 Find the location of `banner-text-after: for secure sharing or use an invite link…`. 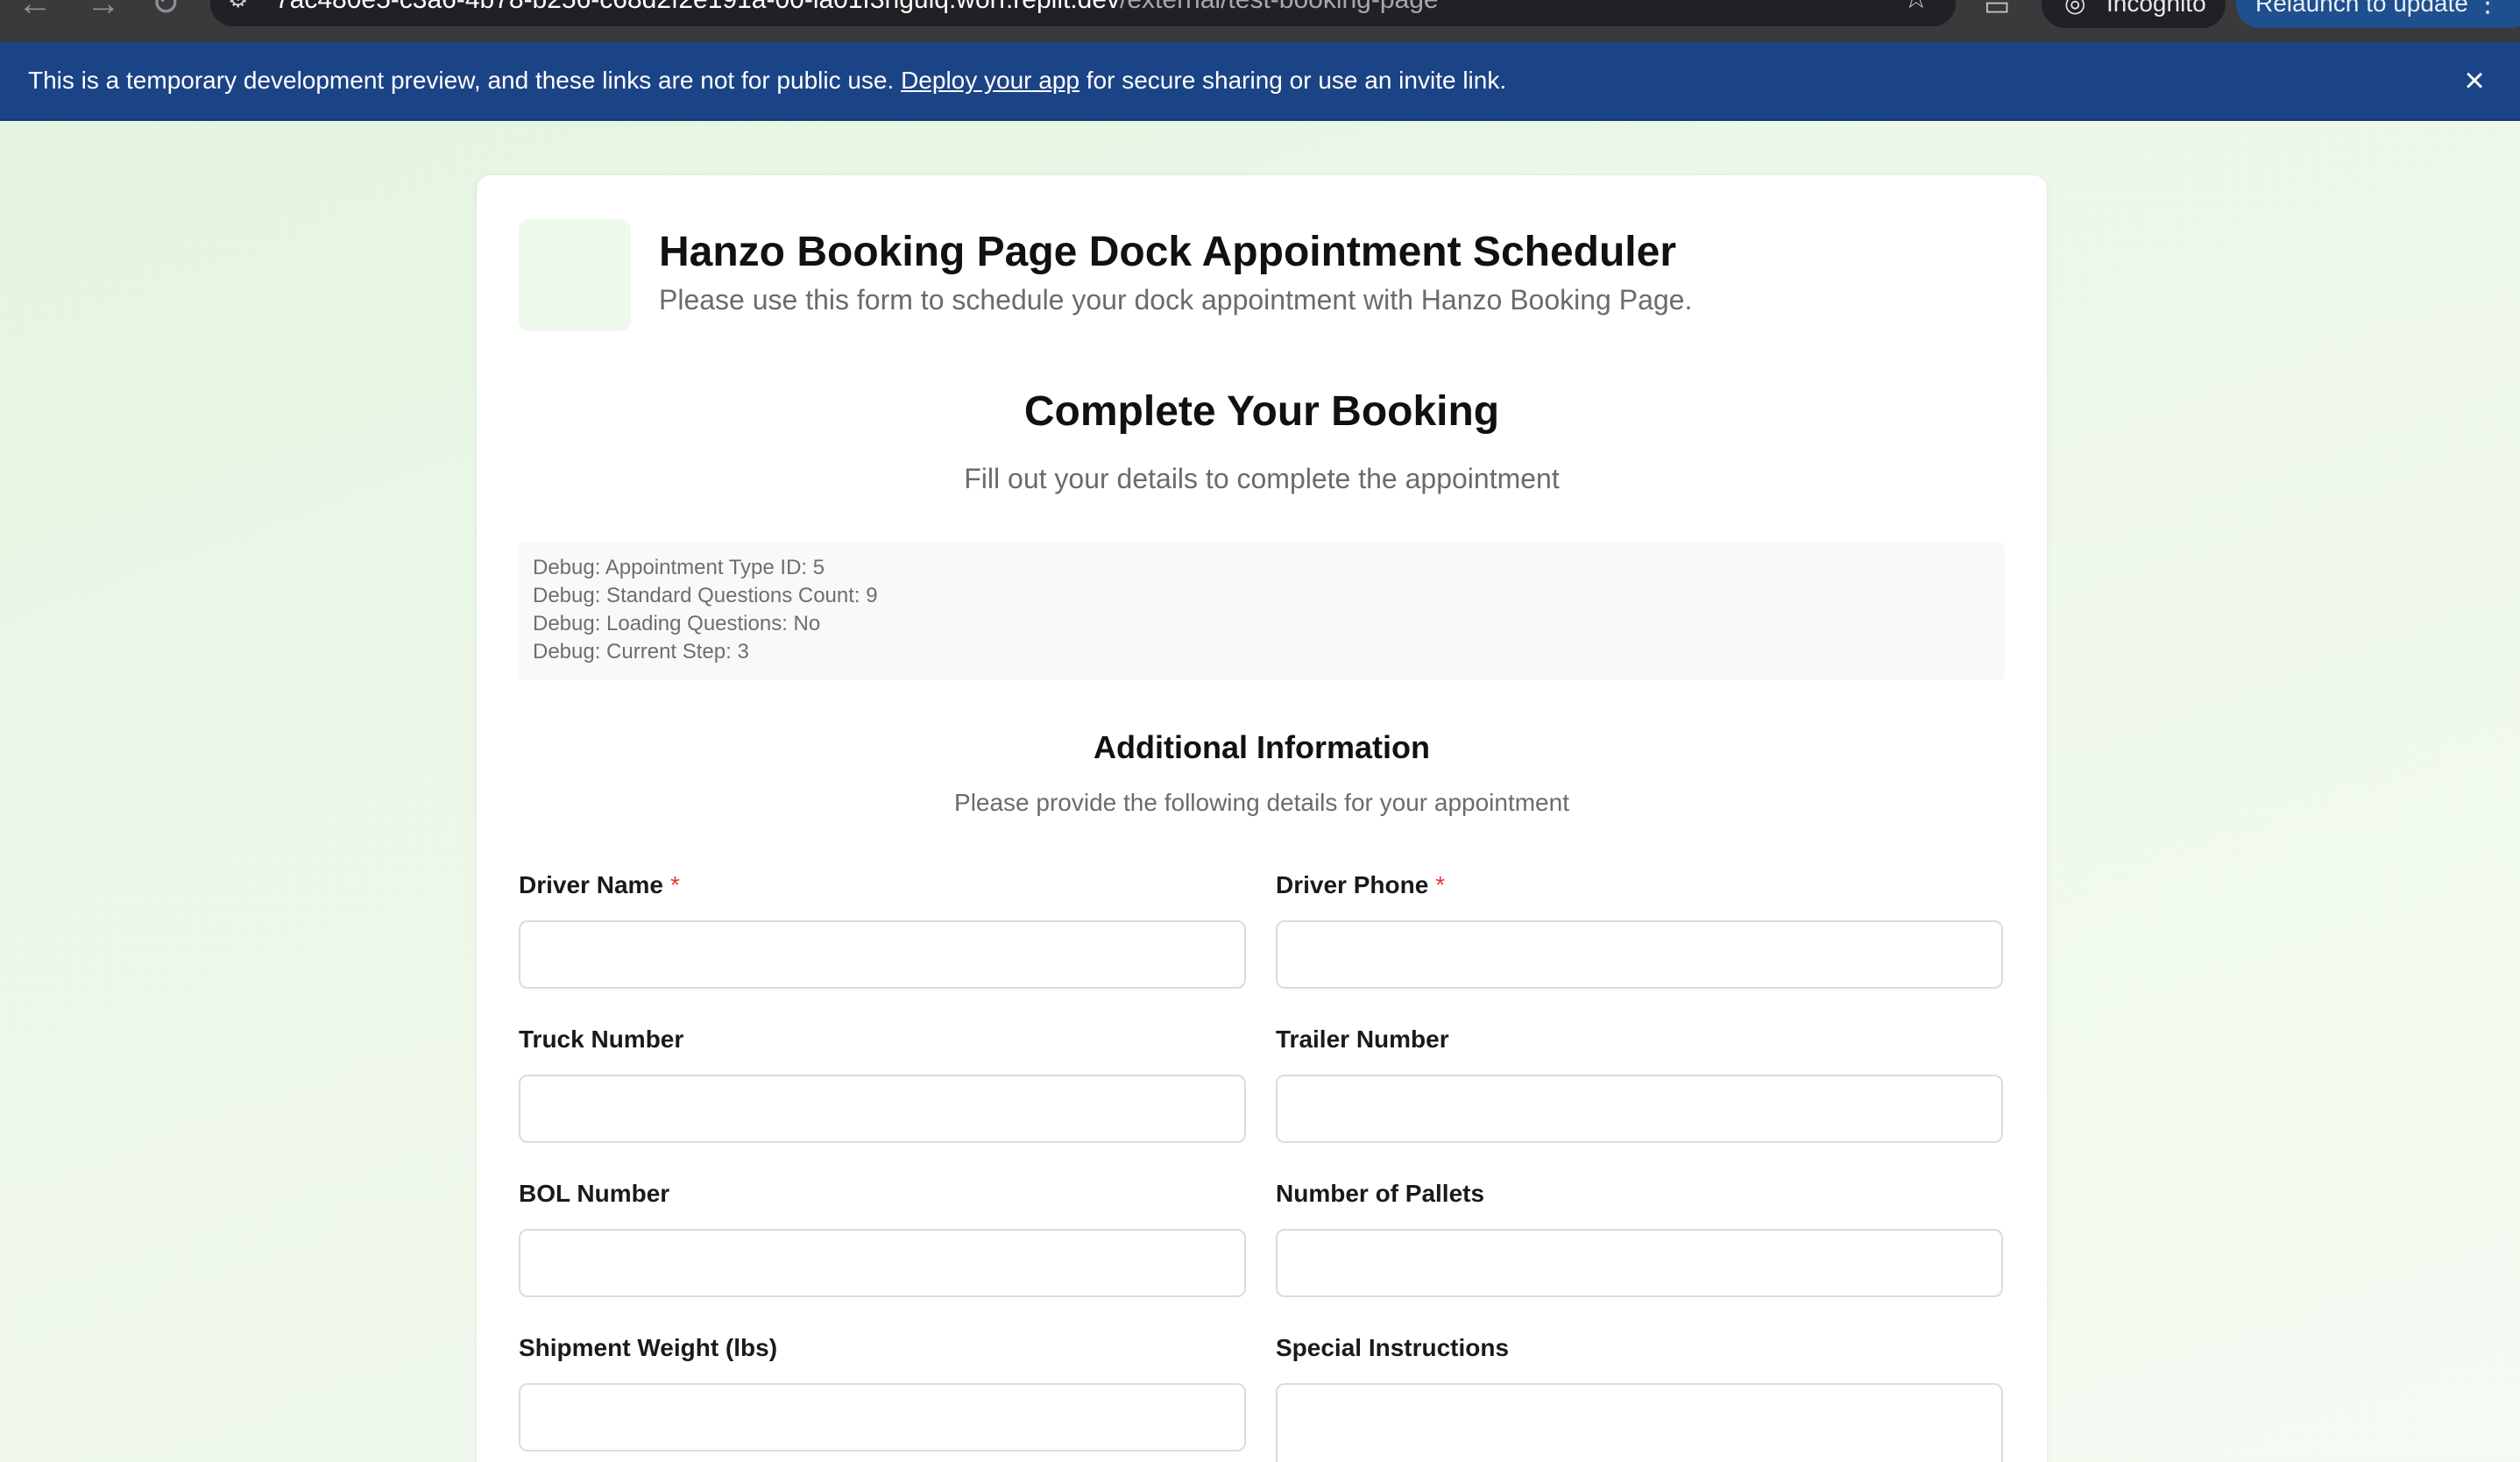

banner-text-after: for secure sharing or use an invite link… is located at coordinates (1293, 80).